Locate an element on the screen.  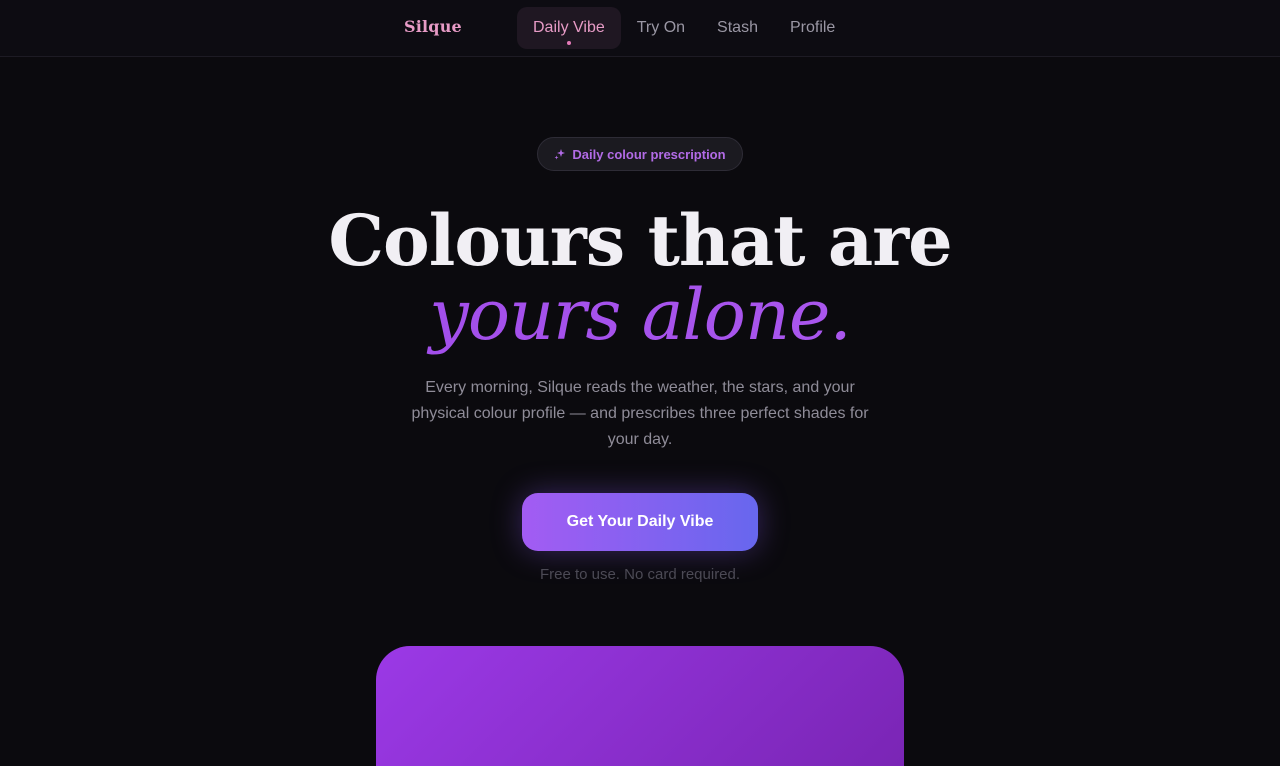
nav-item-try-on: Try On is located at coordinates (661, 28).